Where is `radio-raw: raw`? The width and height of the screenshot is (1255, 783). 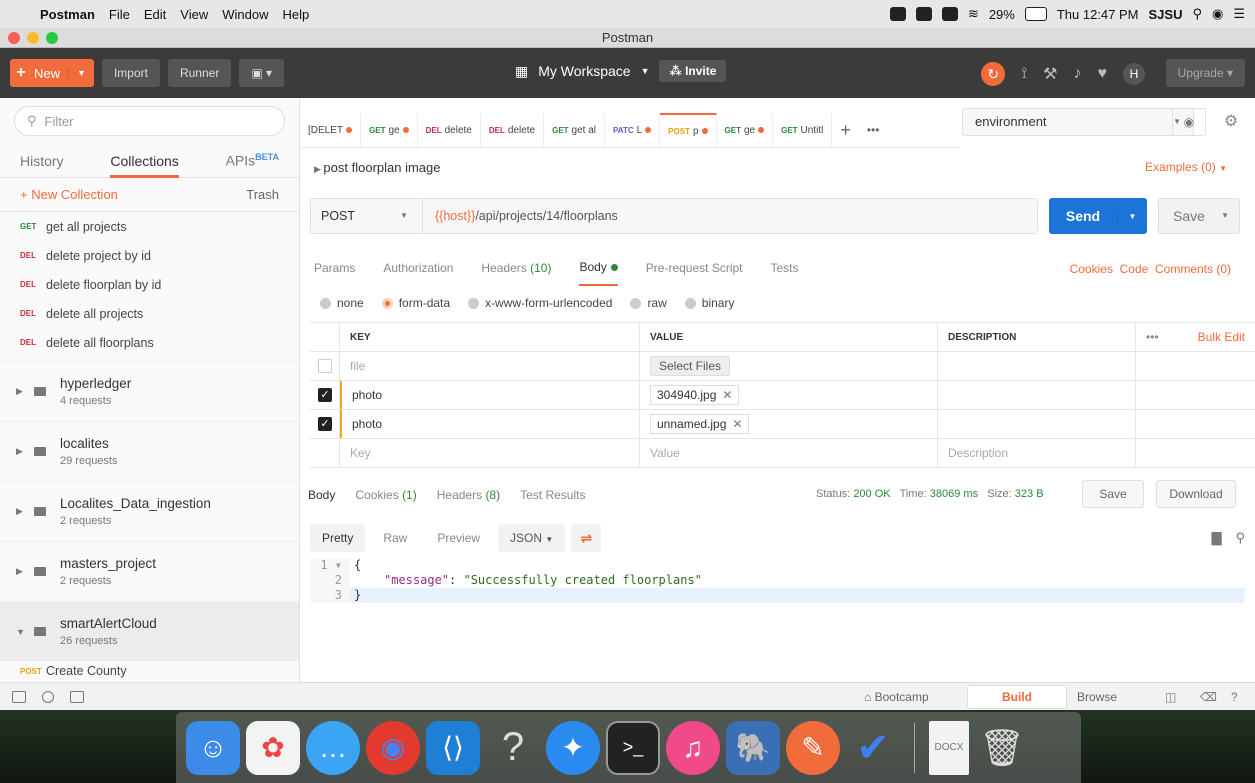 radio-raw: raw is located at coordinates (648, 303).